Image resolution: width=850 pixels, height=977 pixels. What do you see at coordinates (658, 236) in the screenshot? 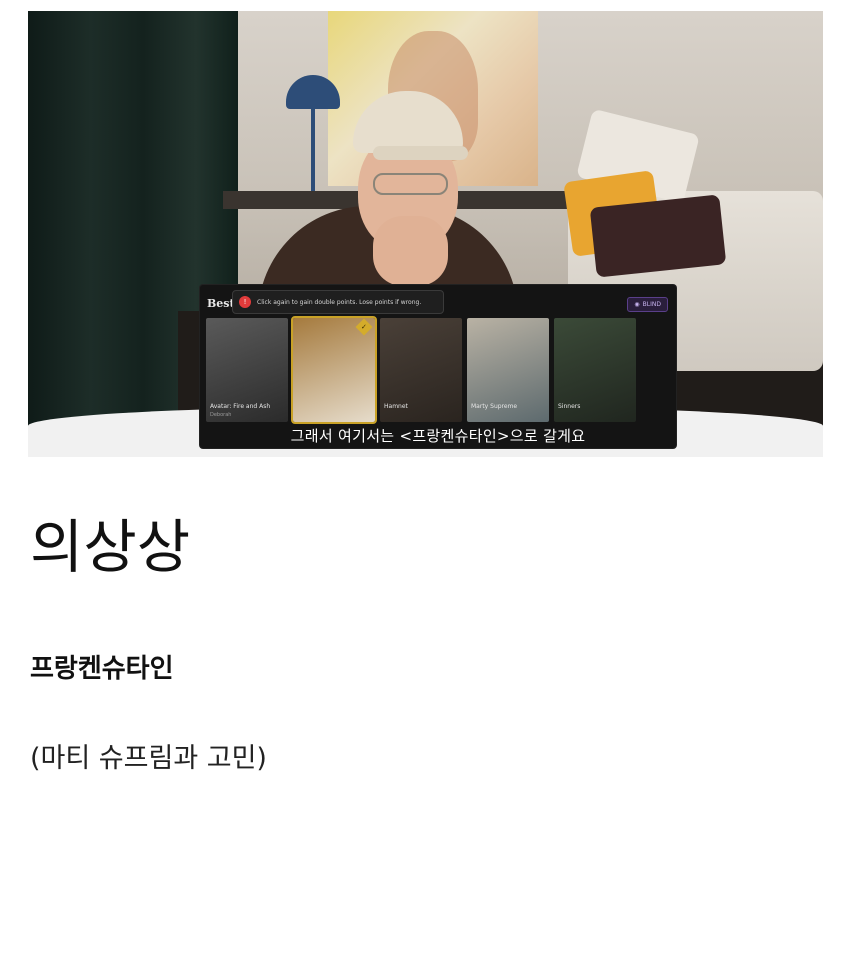
I see `pillow` at bounding box center [658, 236].